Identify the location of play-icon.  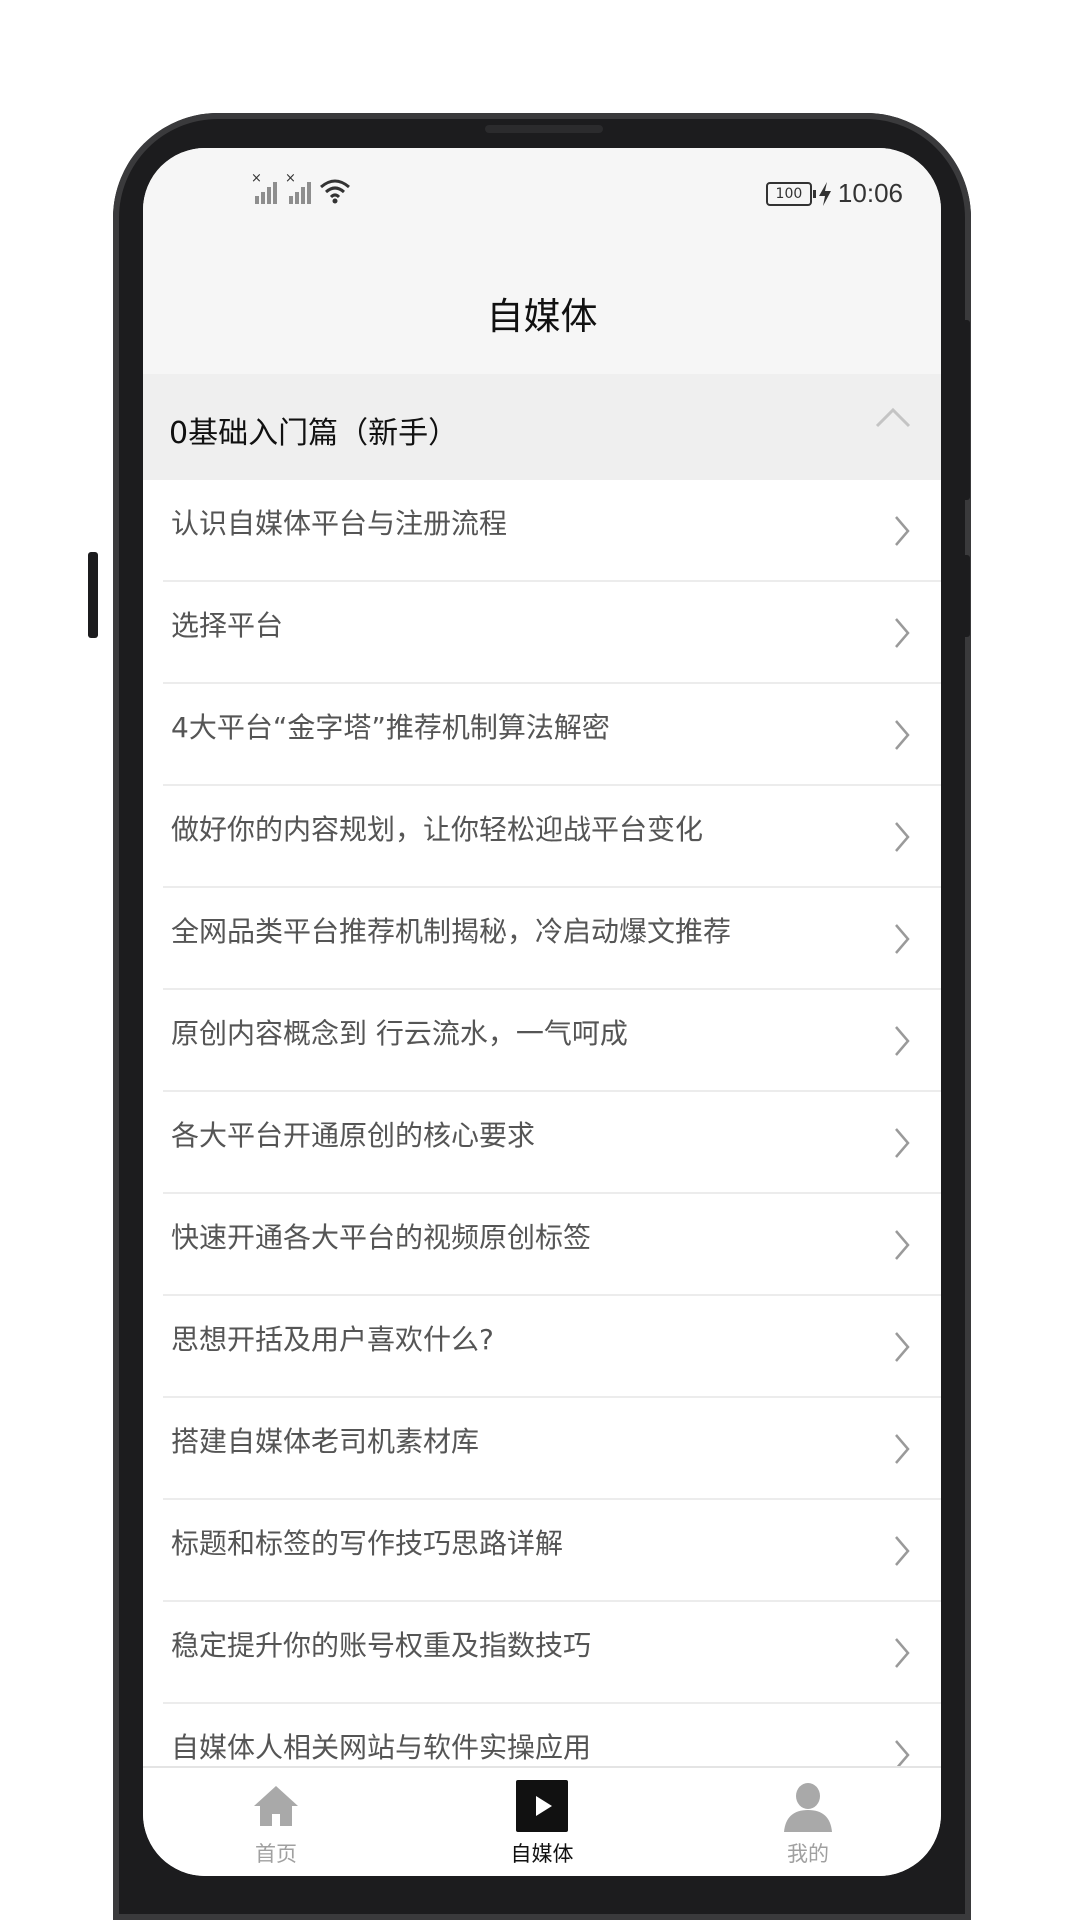
(542, 1806).